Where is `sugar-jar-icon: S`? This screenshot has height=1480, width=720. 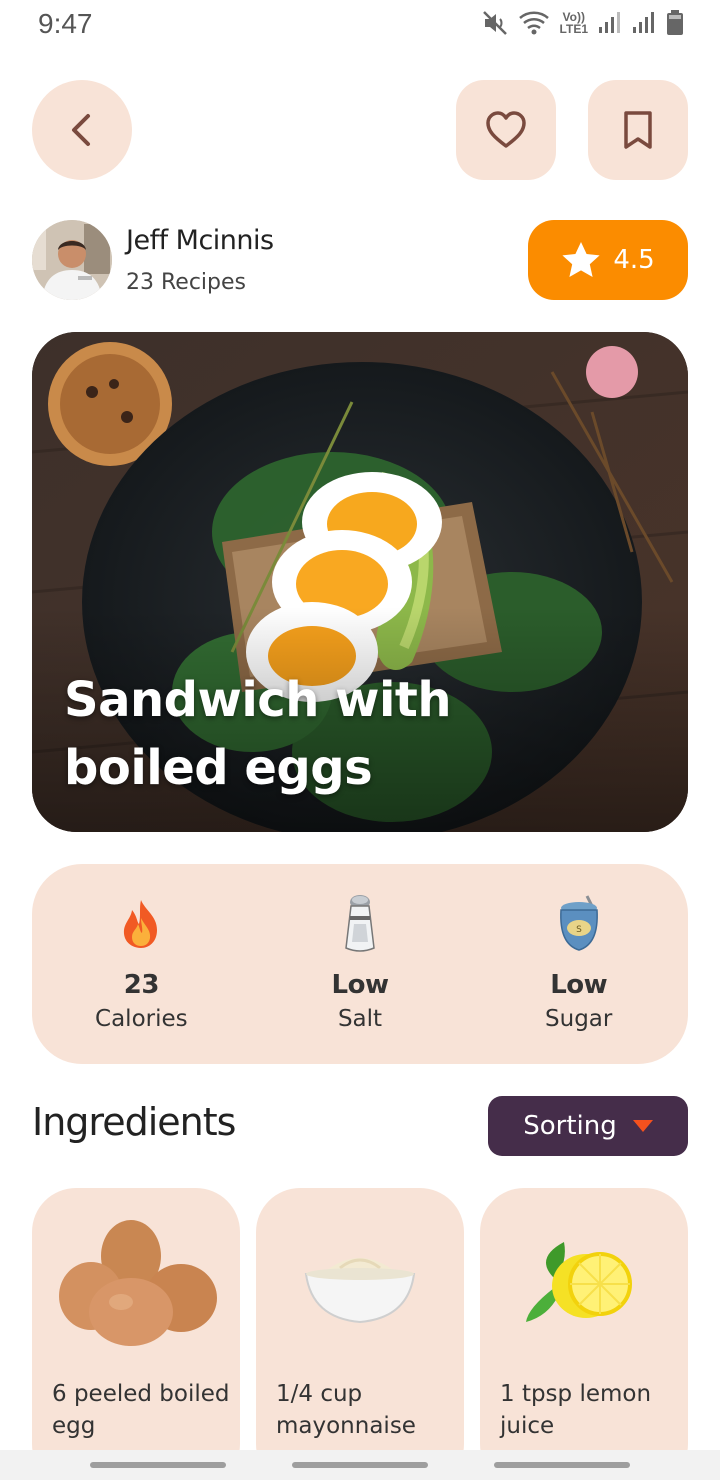
sugar-jar-icon: S is located at coordinates (578, 923).